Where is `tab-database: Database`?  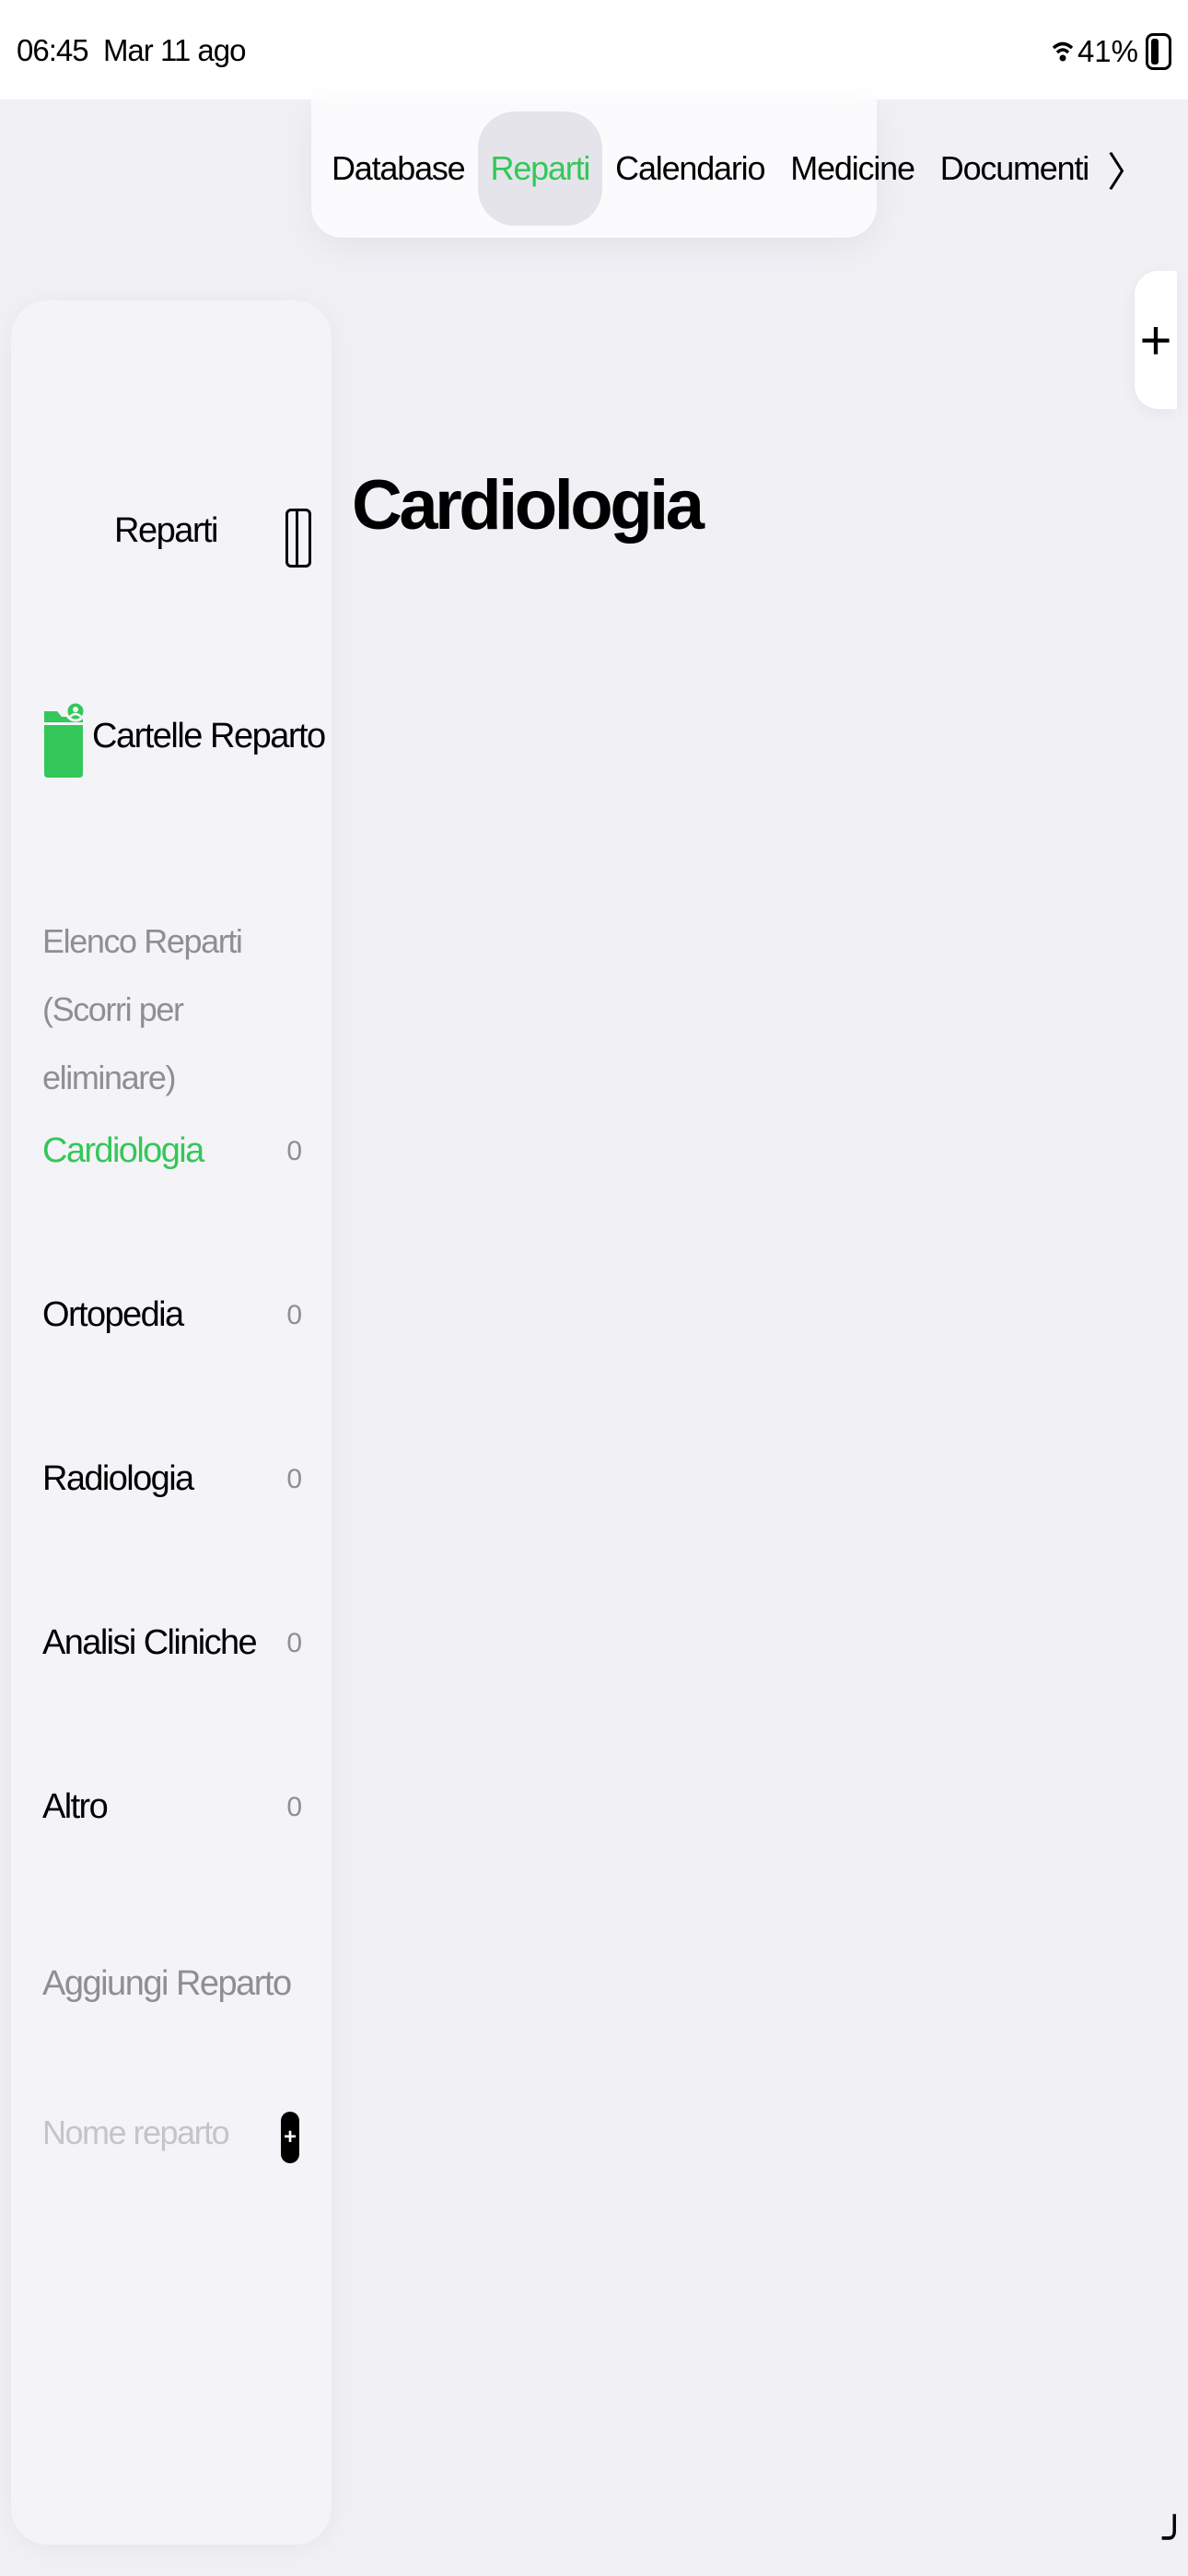 tab-database: Database is located at coordinates (398, 168).